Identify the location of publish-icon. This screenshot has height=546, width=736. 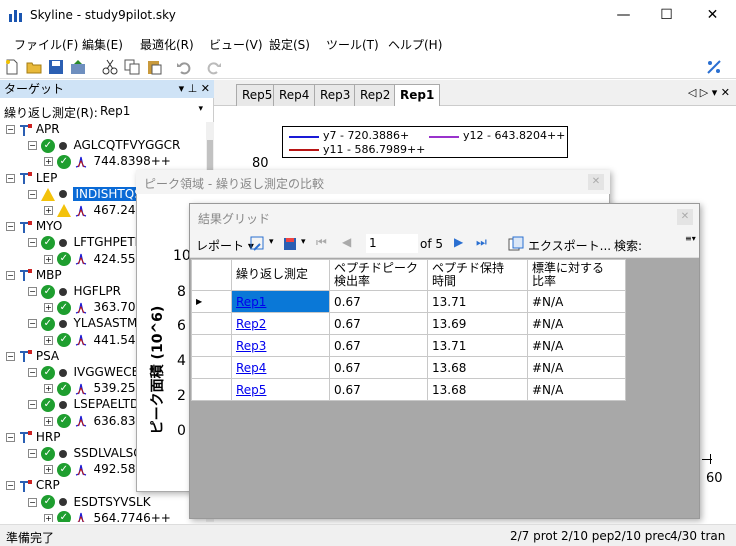
(78, 67).